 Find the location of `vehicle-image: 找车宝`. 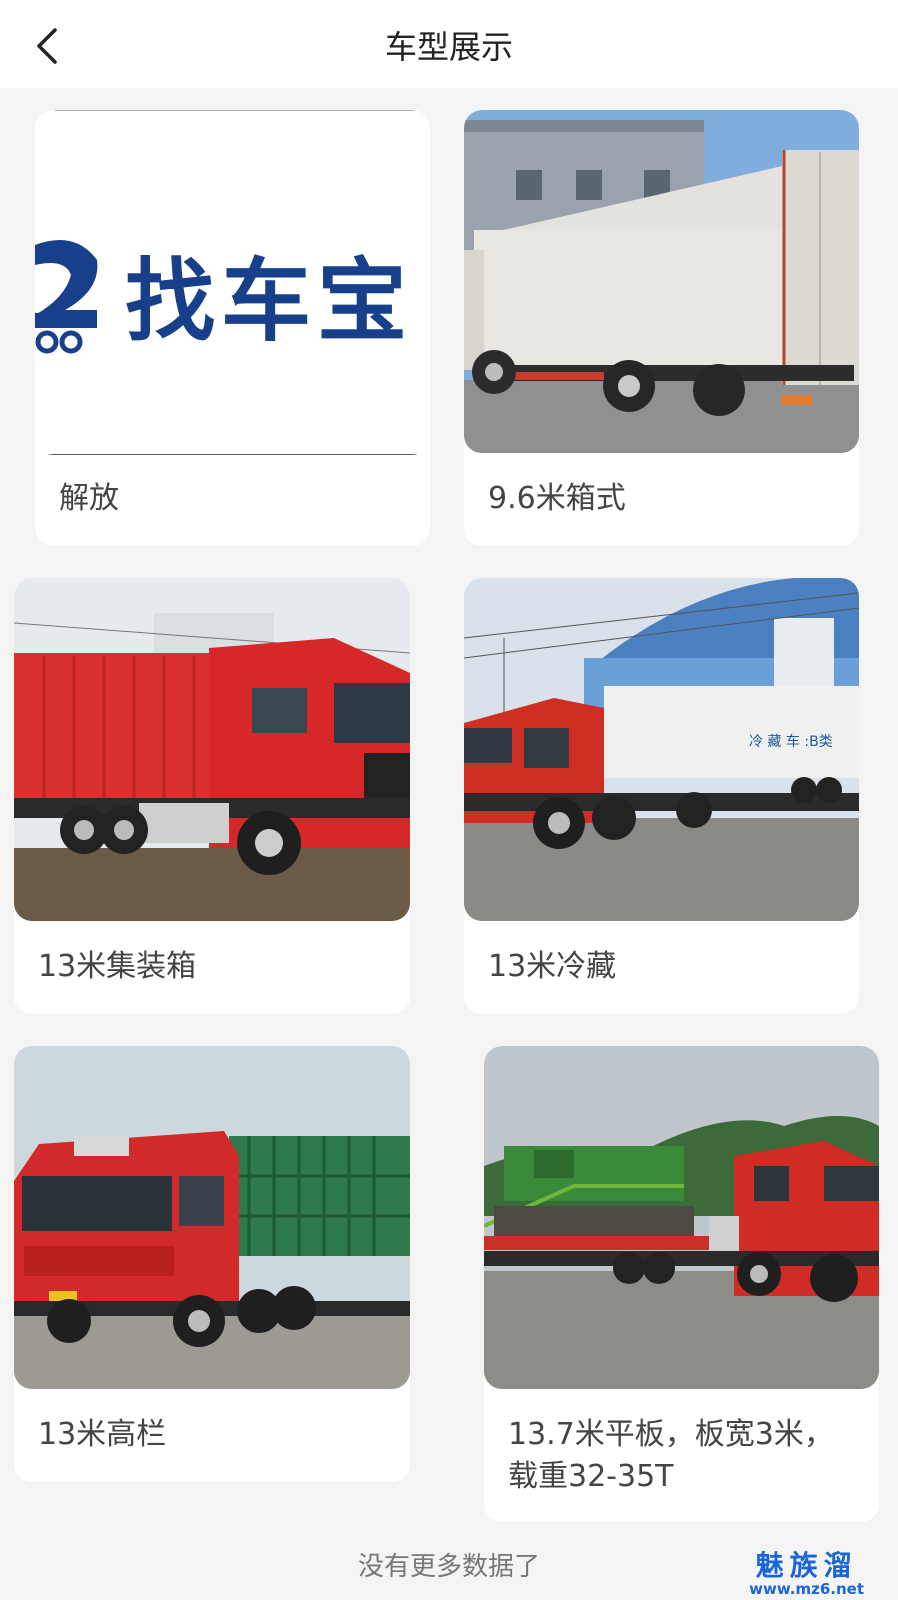

vehicle-image: 找车宝 is located at coordinates (232, 282).